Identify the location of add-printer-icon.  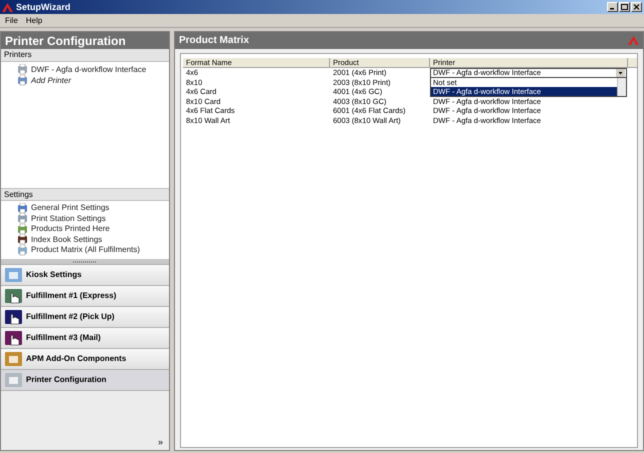
(22, 80).